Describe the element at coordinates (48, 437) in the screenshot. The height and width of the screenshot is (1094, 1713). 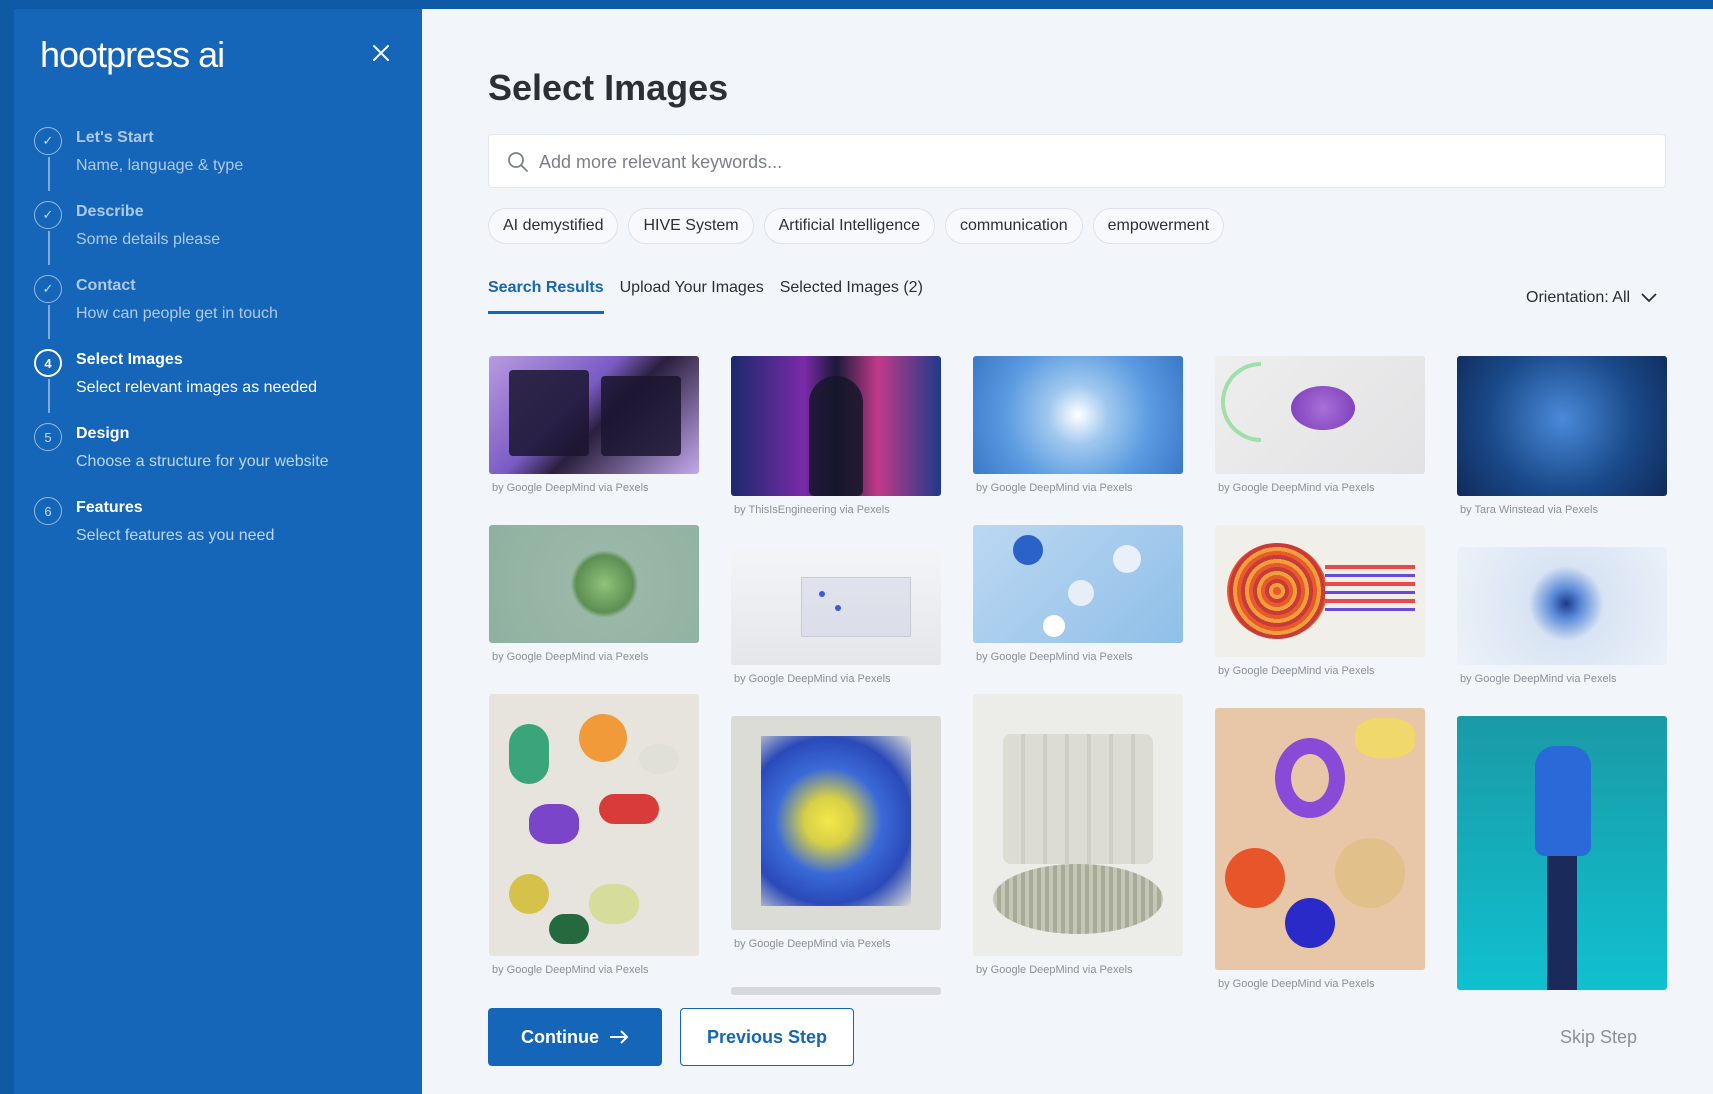
I see `step-number: 5` at that location.